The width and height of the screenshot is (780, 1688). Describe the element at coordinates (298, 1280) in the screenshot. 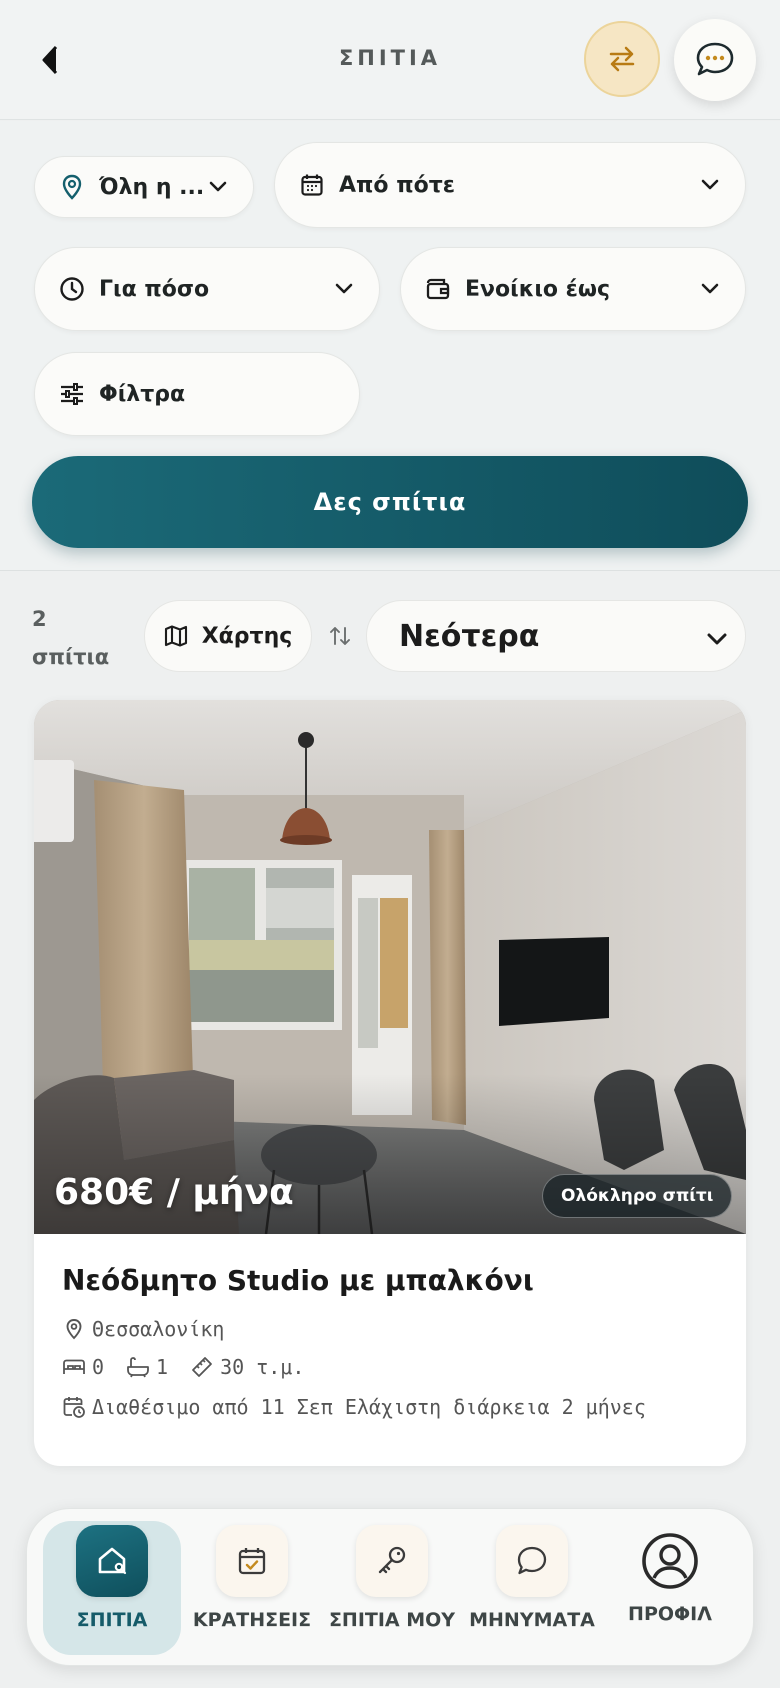

I see `listing-title: Νεόδμητο Studio με μπαλκόνι` at that location.